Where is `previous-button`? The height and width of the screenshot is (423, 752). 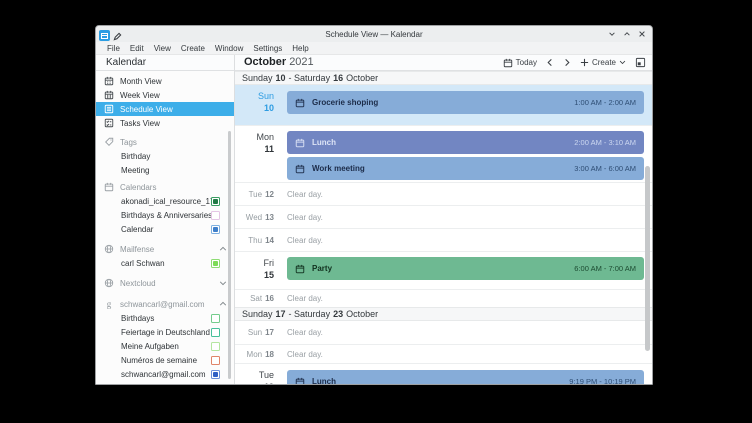
previous-button is located at coordinates (550, 62).